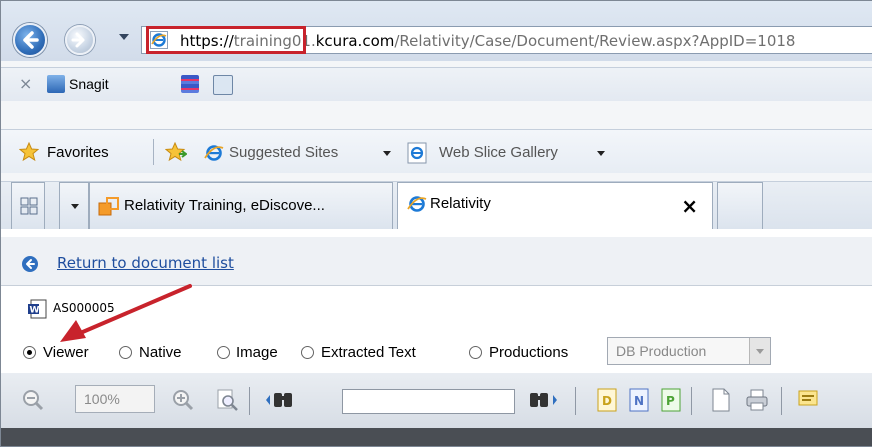  I want to click on forward-button, so click(80, 40).